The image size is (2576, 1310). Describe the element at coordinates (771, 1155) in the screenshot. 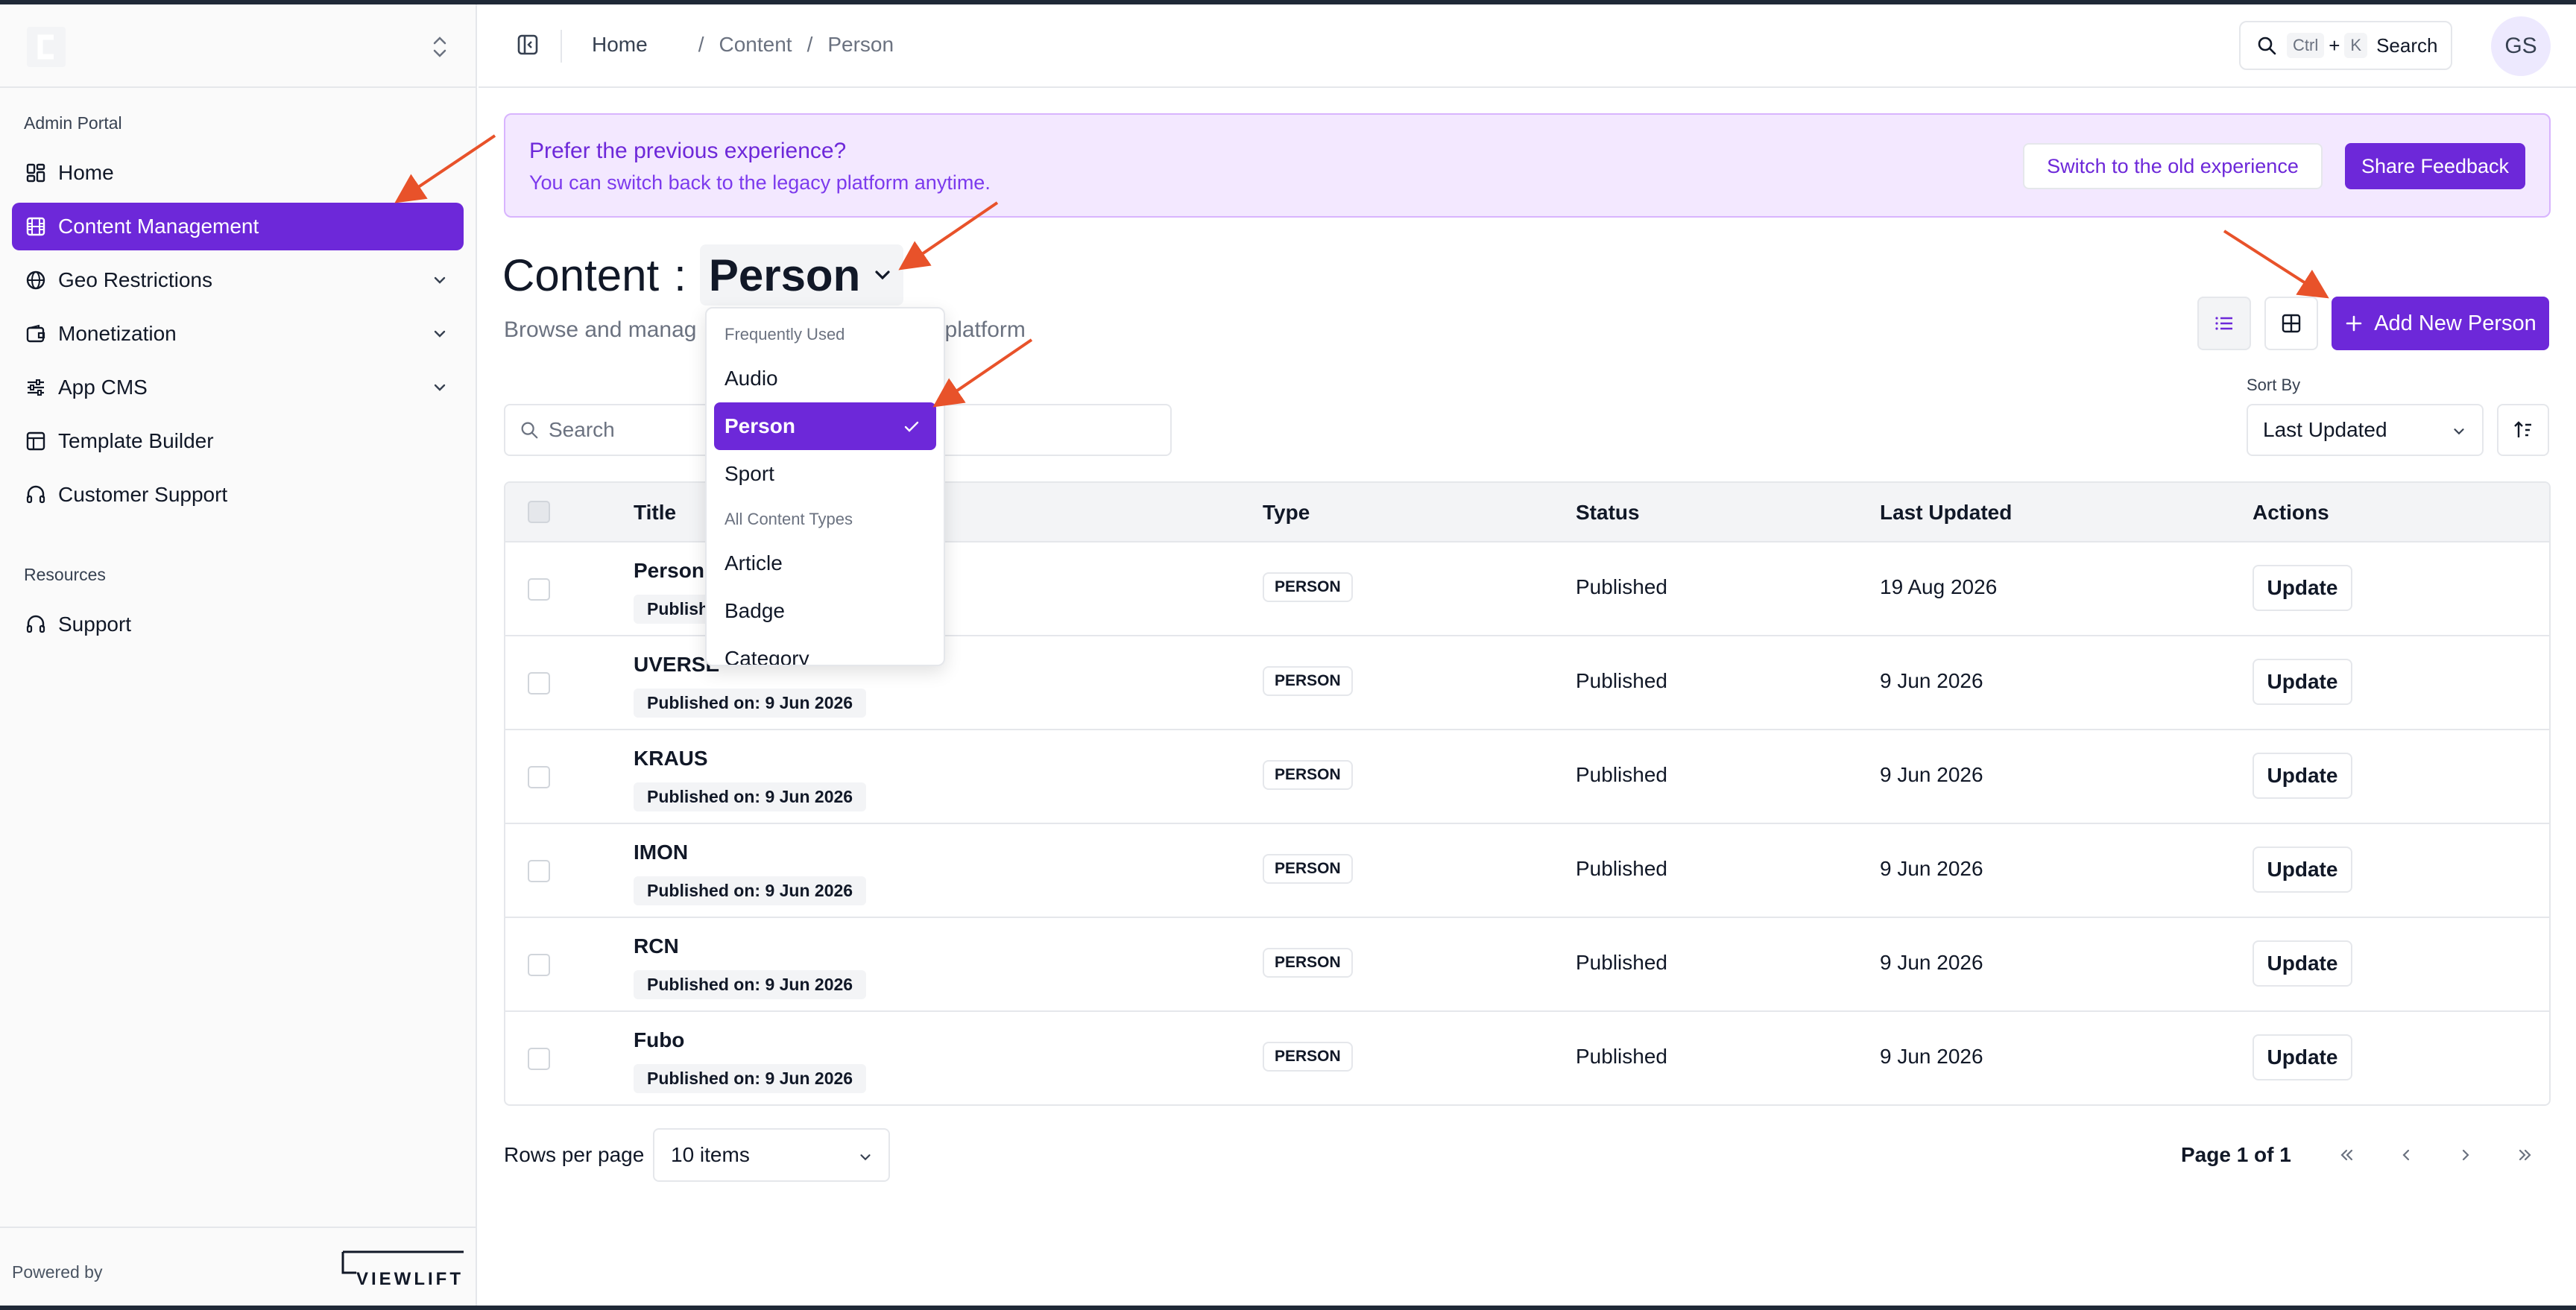

I see `rows-per-page-select: 10 items` at that location.